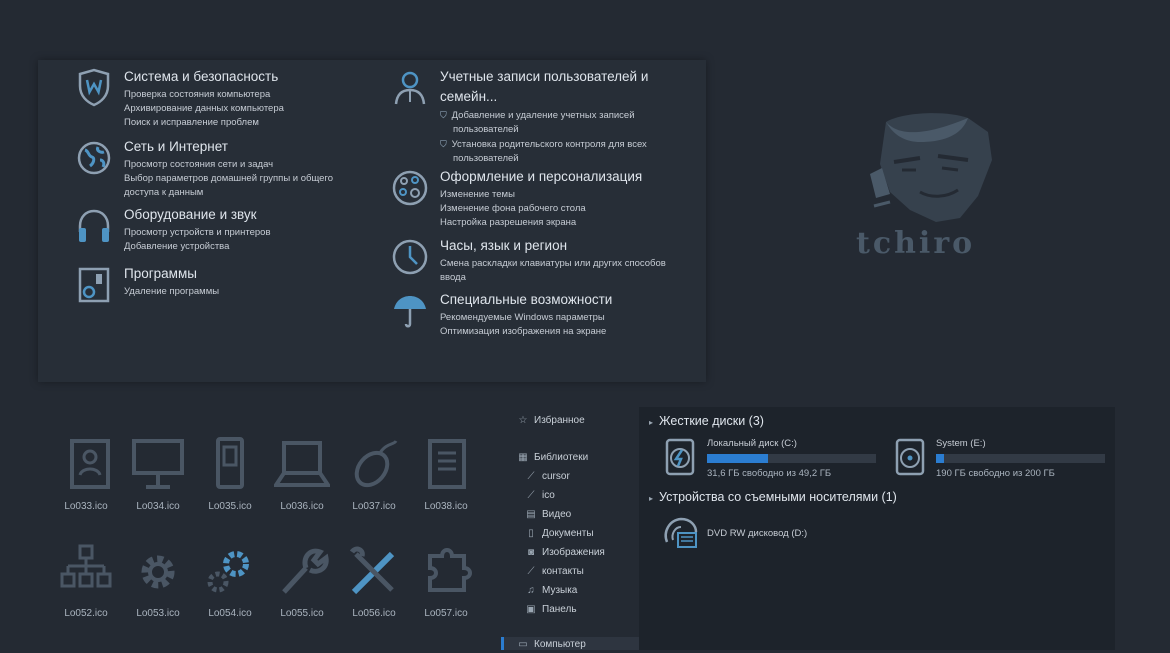 The width and height of the screenshot is (1170, 653). What do you see at coordinates (757, 533) in the screenshot?
I see `dvd-drive-name: DVD RW дисковод (D:)` at bounding box center [757, 533].